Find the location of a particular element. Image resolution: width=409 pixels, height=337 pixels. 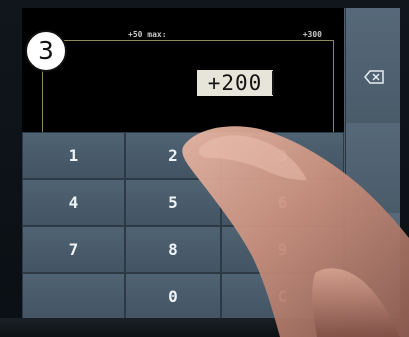

clear-key: C is located at coordinates (282, 296).